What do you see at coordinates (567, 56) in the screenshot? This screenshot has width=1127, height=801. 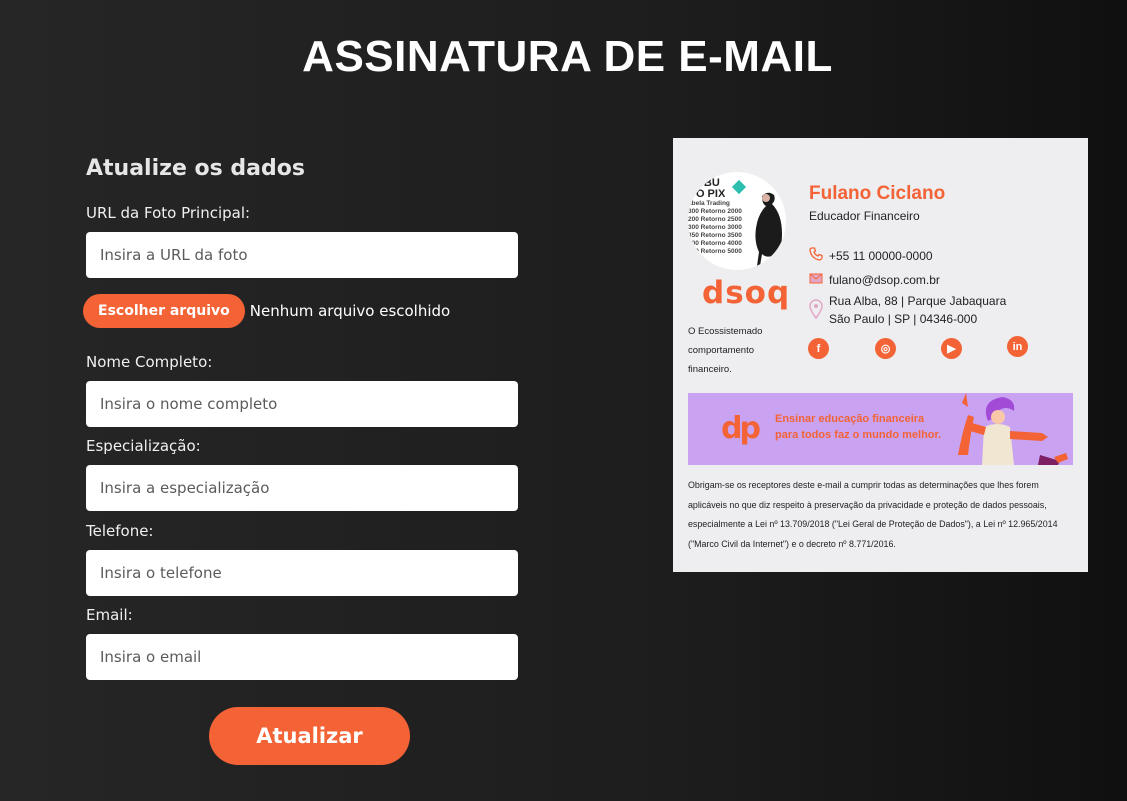 I see `page-title: ASSINATURA DE E-MAIL` at bounding box center [567, 56].